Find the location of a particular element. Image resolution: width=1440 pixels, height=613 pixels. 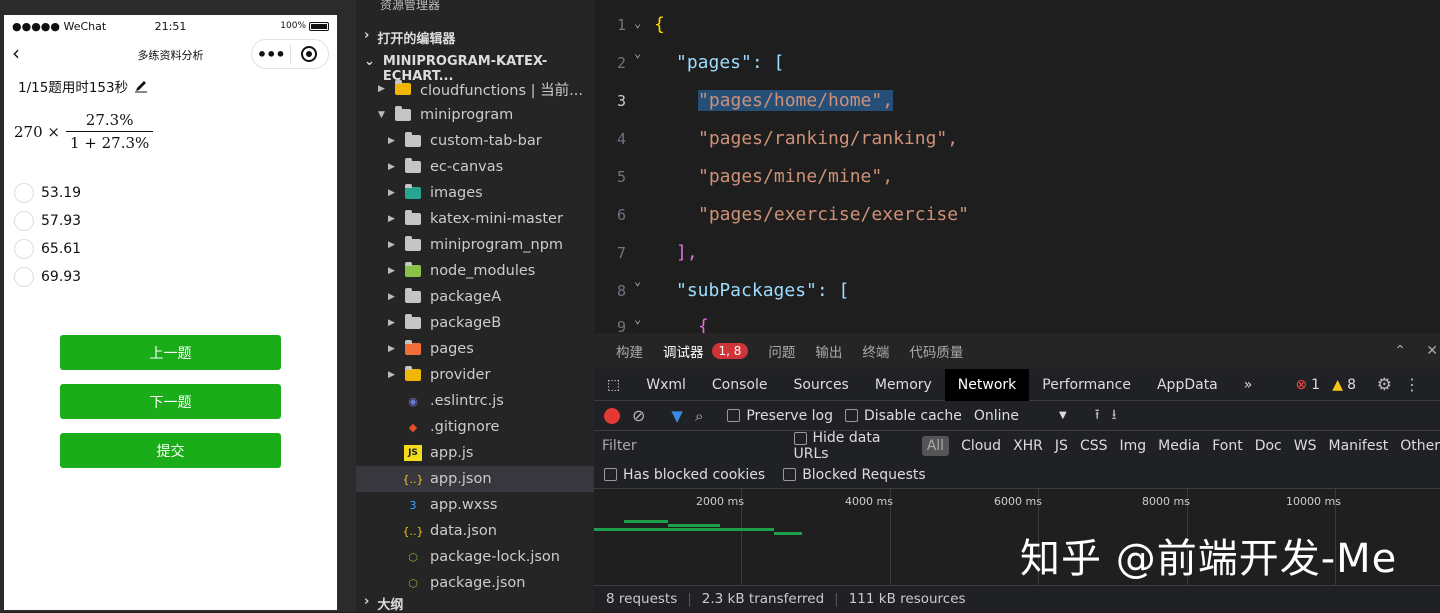

panel-appdata: AppData is located at coordinates (1187, 385).